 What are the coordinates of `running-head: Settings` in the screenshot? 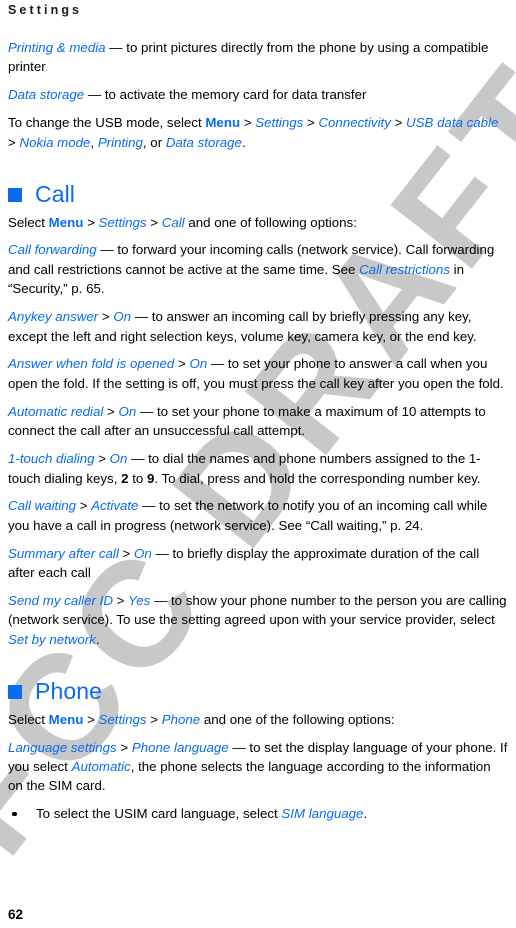 It's located at (45, 10).